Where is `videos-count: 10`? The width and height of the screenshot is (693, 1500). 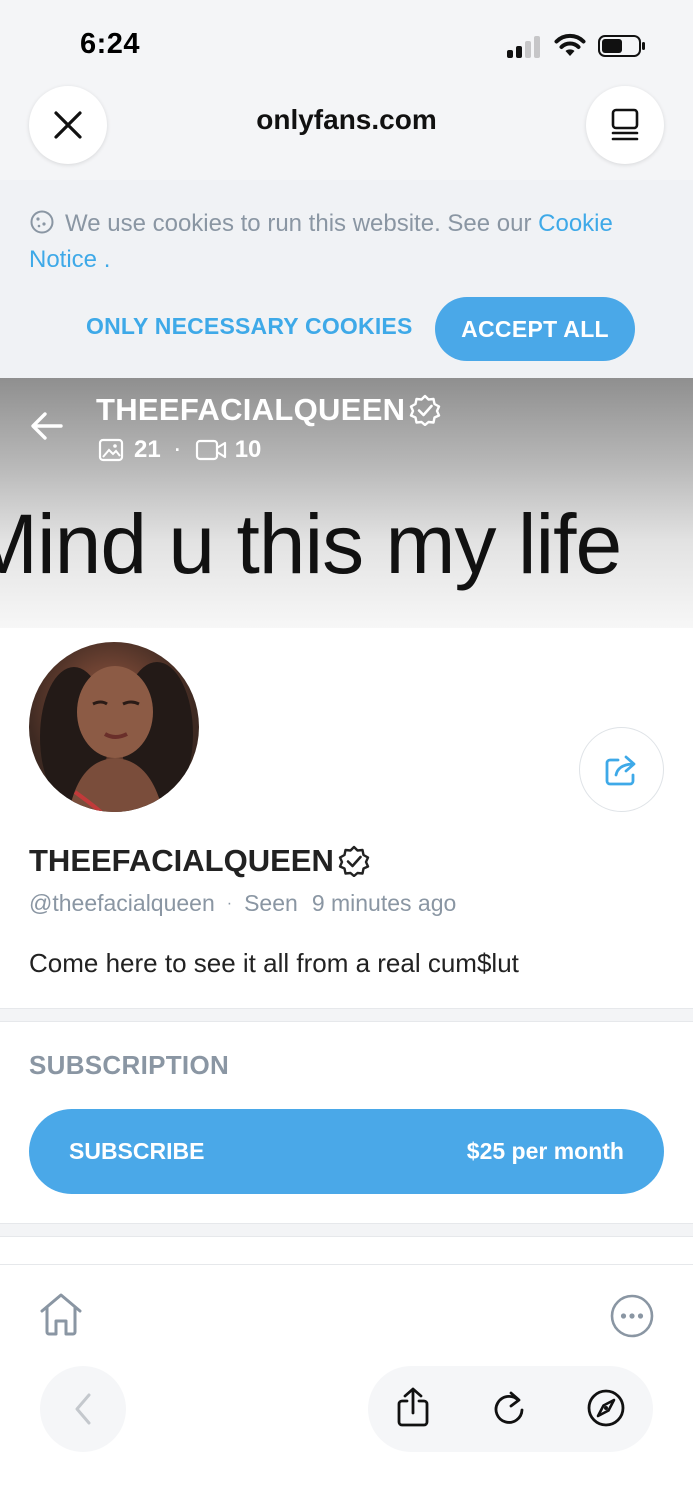 videos-count: 10 is located at coordinates (248, 449).